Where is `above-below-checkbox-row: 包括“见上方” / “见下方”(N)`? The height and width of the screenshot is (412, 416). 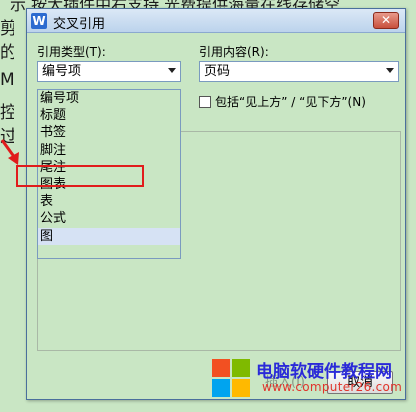
above-below-checkbox-row: 包括“见上方” / “见下方”(N) is located at coordinates (282, 101).